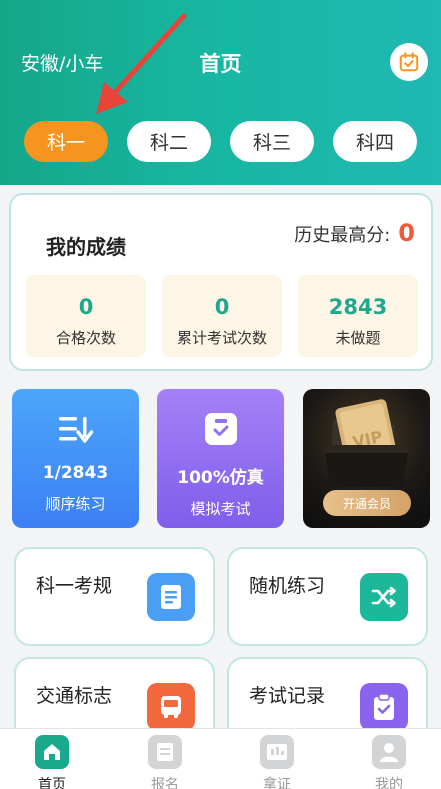 This screenshot has height=789, width=441. I want to click on home-icon, so click(52, 752).